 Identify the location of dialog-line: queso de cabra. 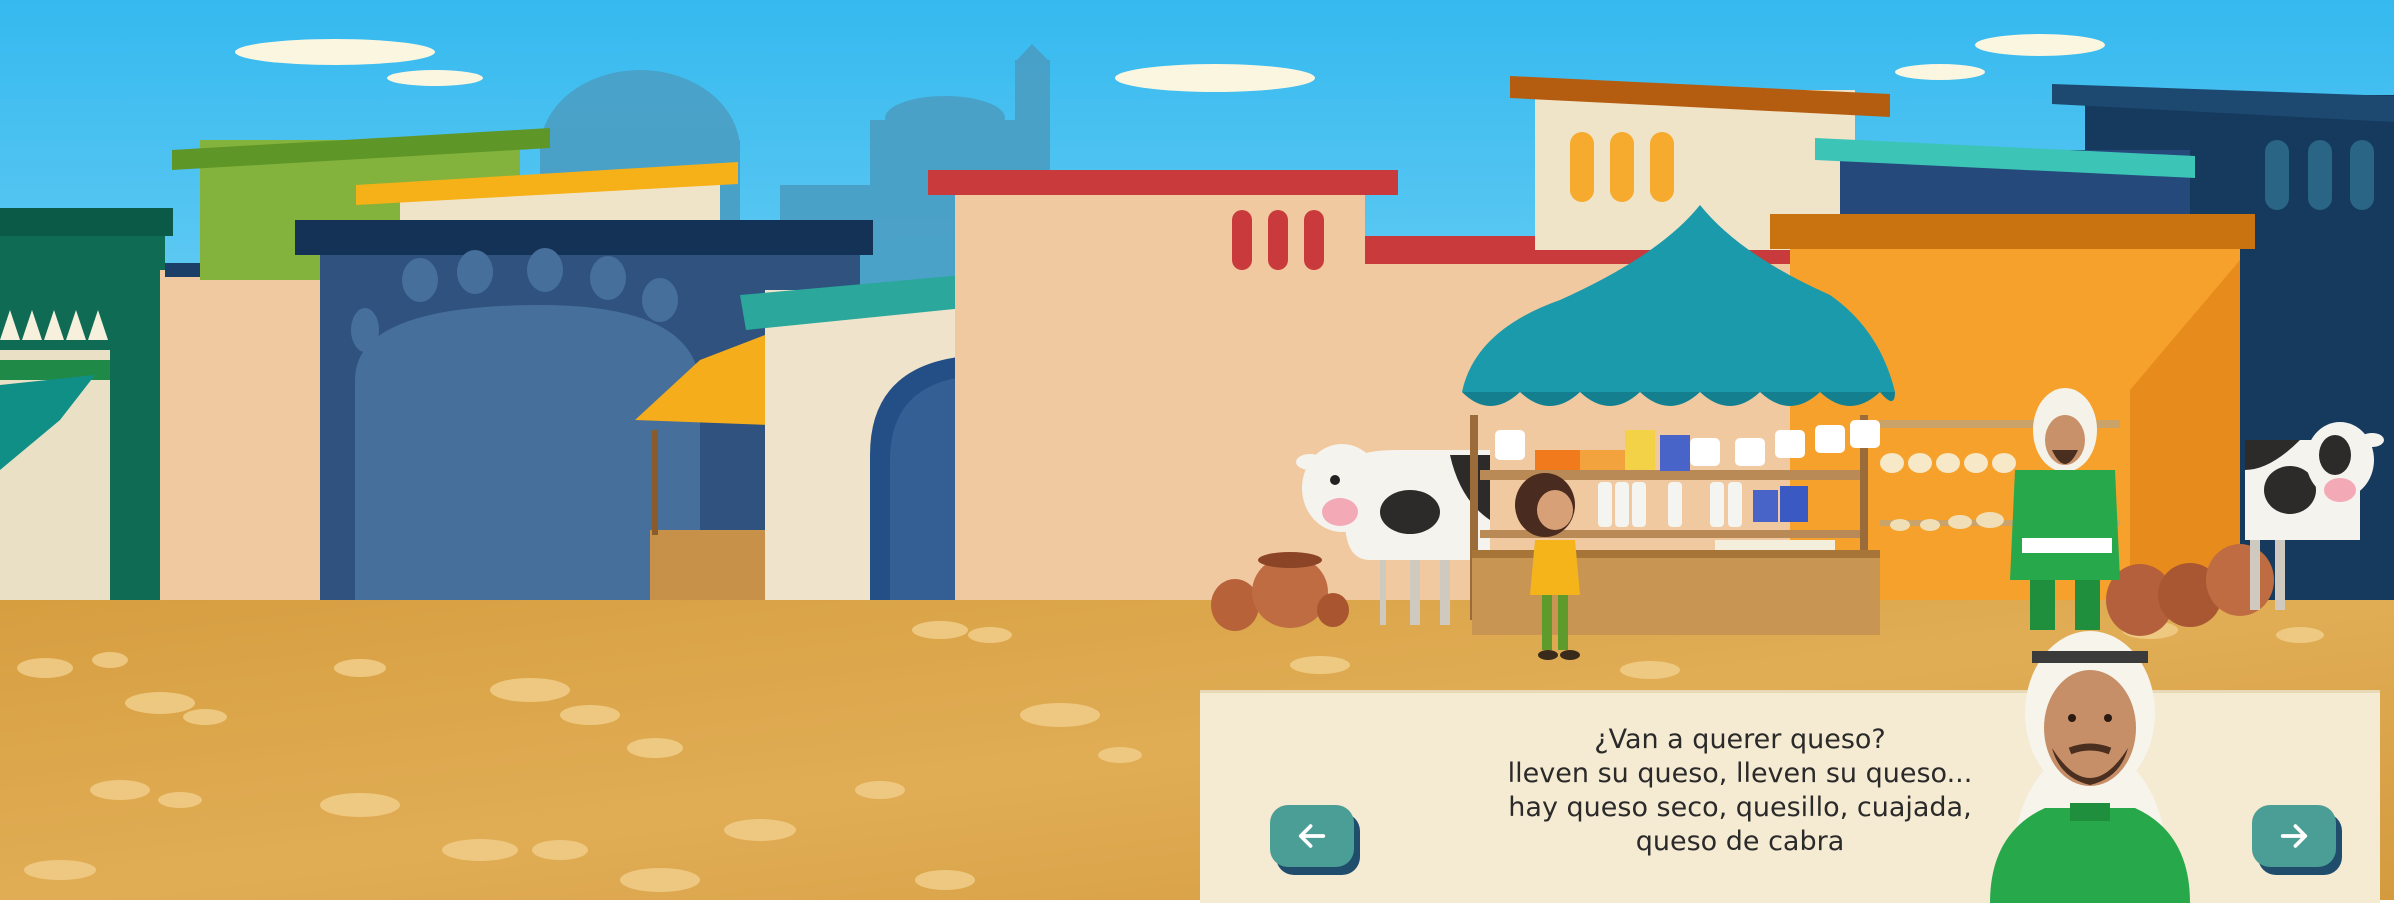
(1740, 841).